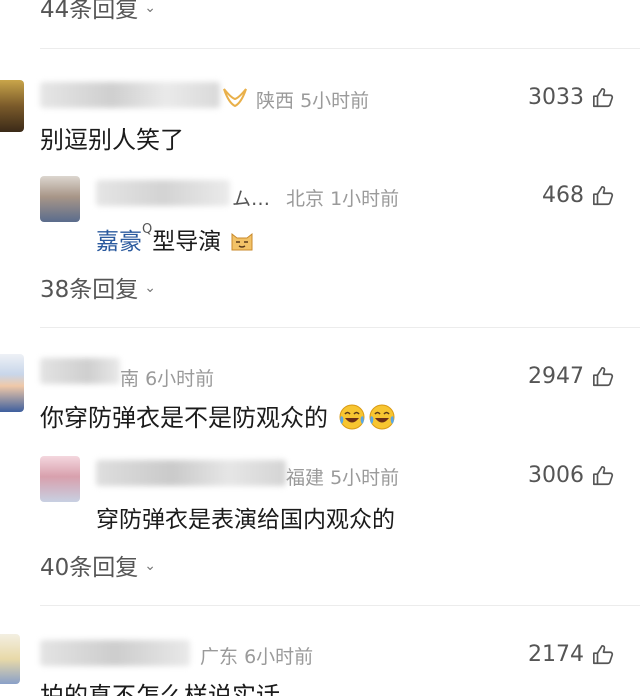 The height and width of the screenshot is (696, 640). I want to click on vip-badge-icon, so click(235, 98).